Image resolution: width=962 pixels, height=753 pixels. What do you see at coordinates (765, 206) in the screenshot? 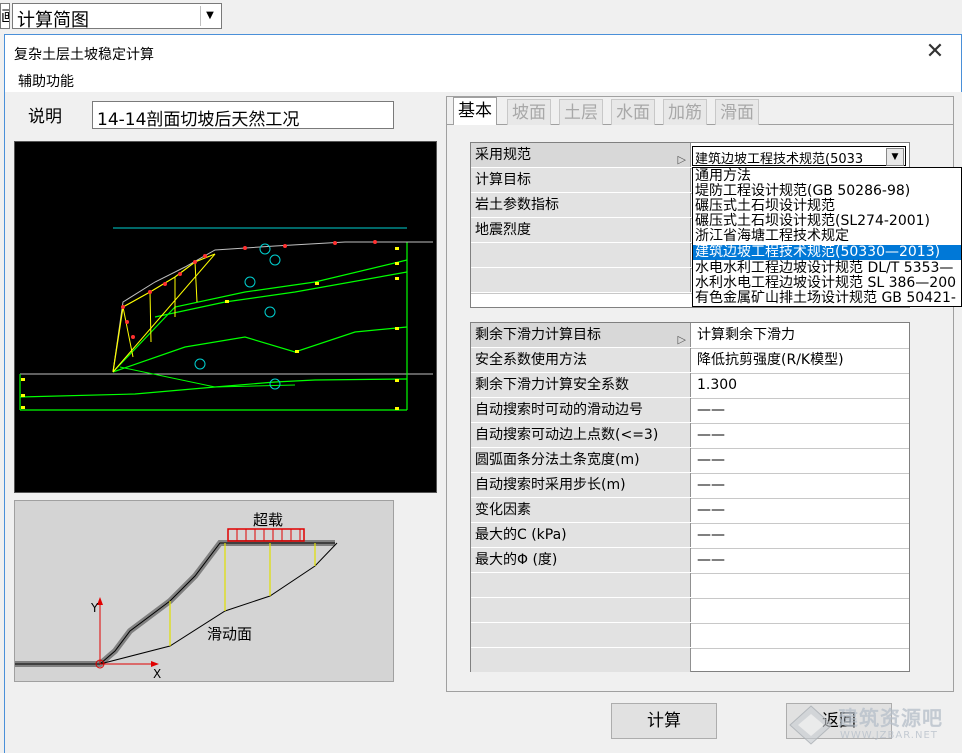
I see `dropdown-option: 碾压式土石坝设计规范` at bounding box center [765, 206].